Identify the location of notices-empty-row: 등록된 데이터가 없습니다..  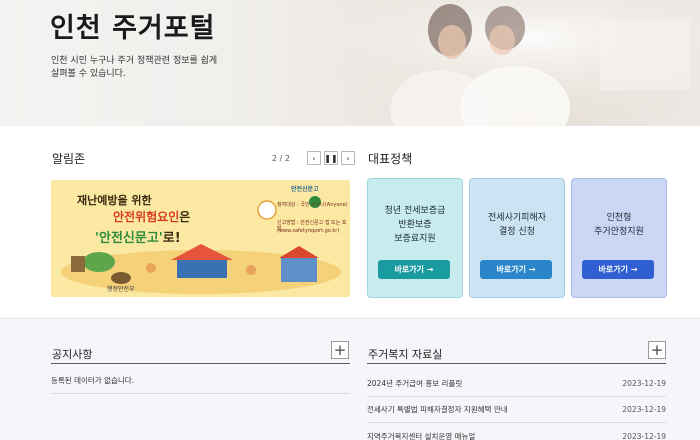
(200, 381).